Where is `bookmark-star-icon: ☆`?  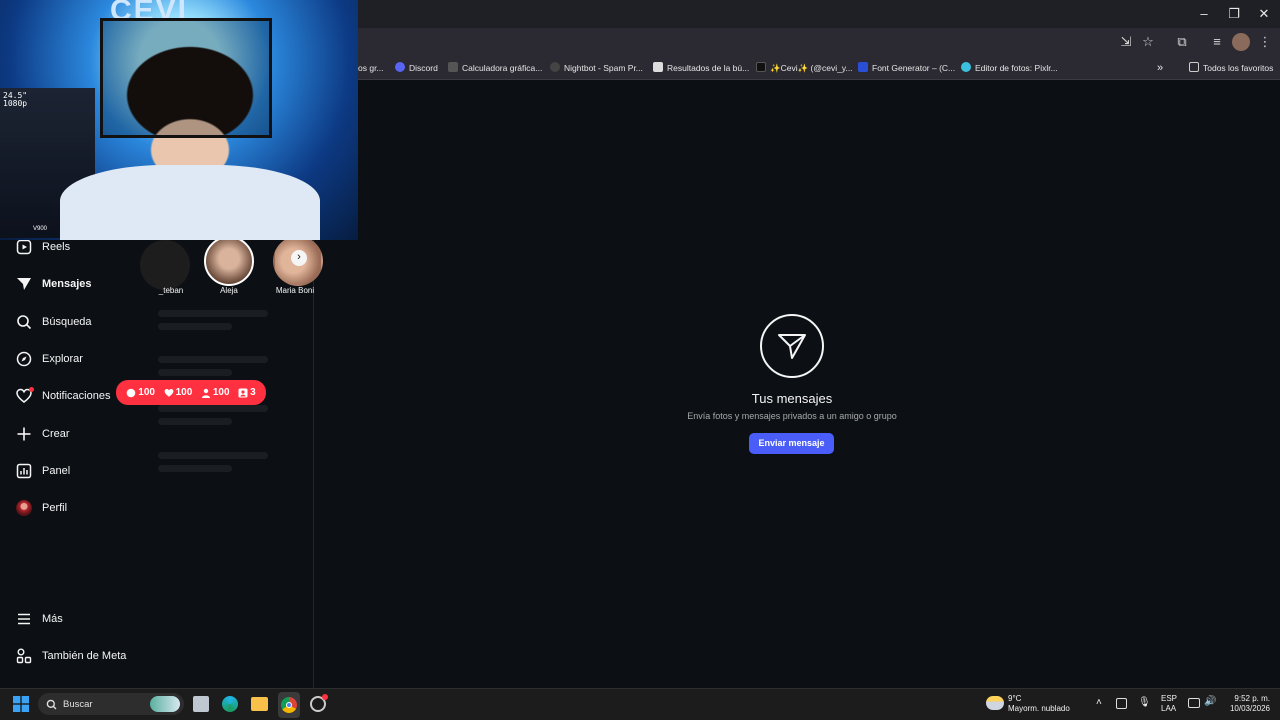 bookmark-star-icon: ☆ is located at coordinates (1148, 42).